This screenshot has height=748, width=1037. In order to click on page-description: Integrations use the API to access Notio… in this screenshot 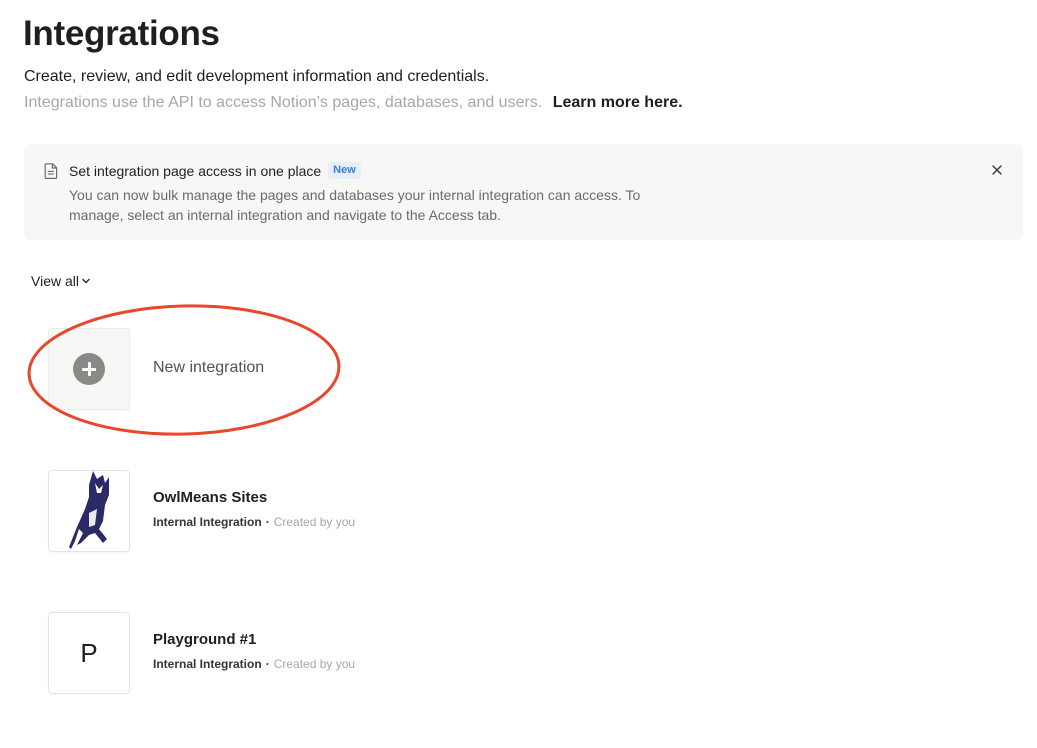, I will do `click(353, 103)`.